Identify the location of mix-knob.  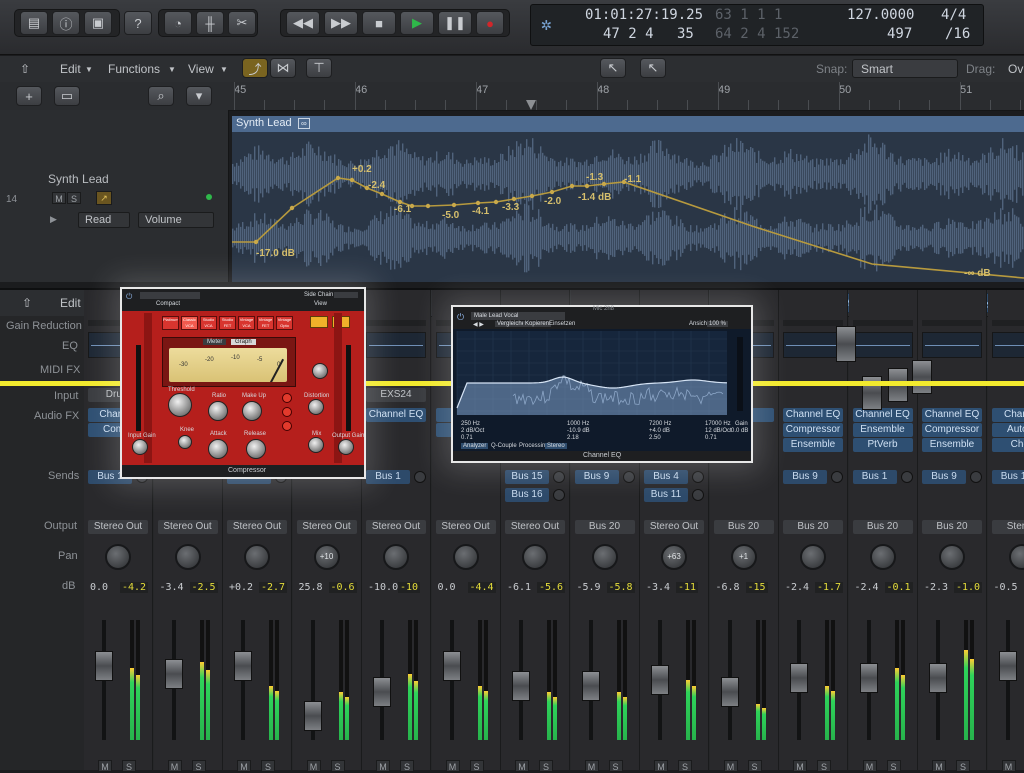
(316, 445).